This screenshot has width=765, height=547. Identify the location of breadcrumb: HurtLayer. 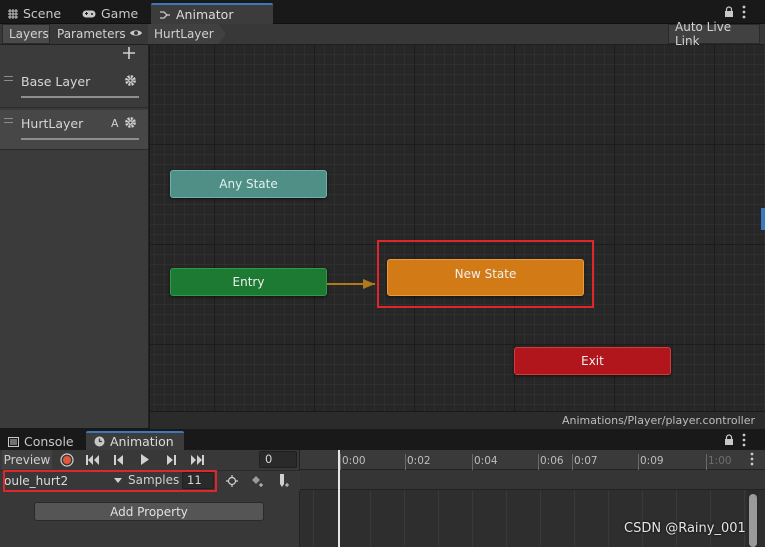
(187, 34).